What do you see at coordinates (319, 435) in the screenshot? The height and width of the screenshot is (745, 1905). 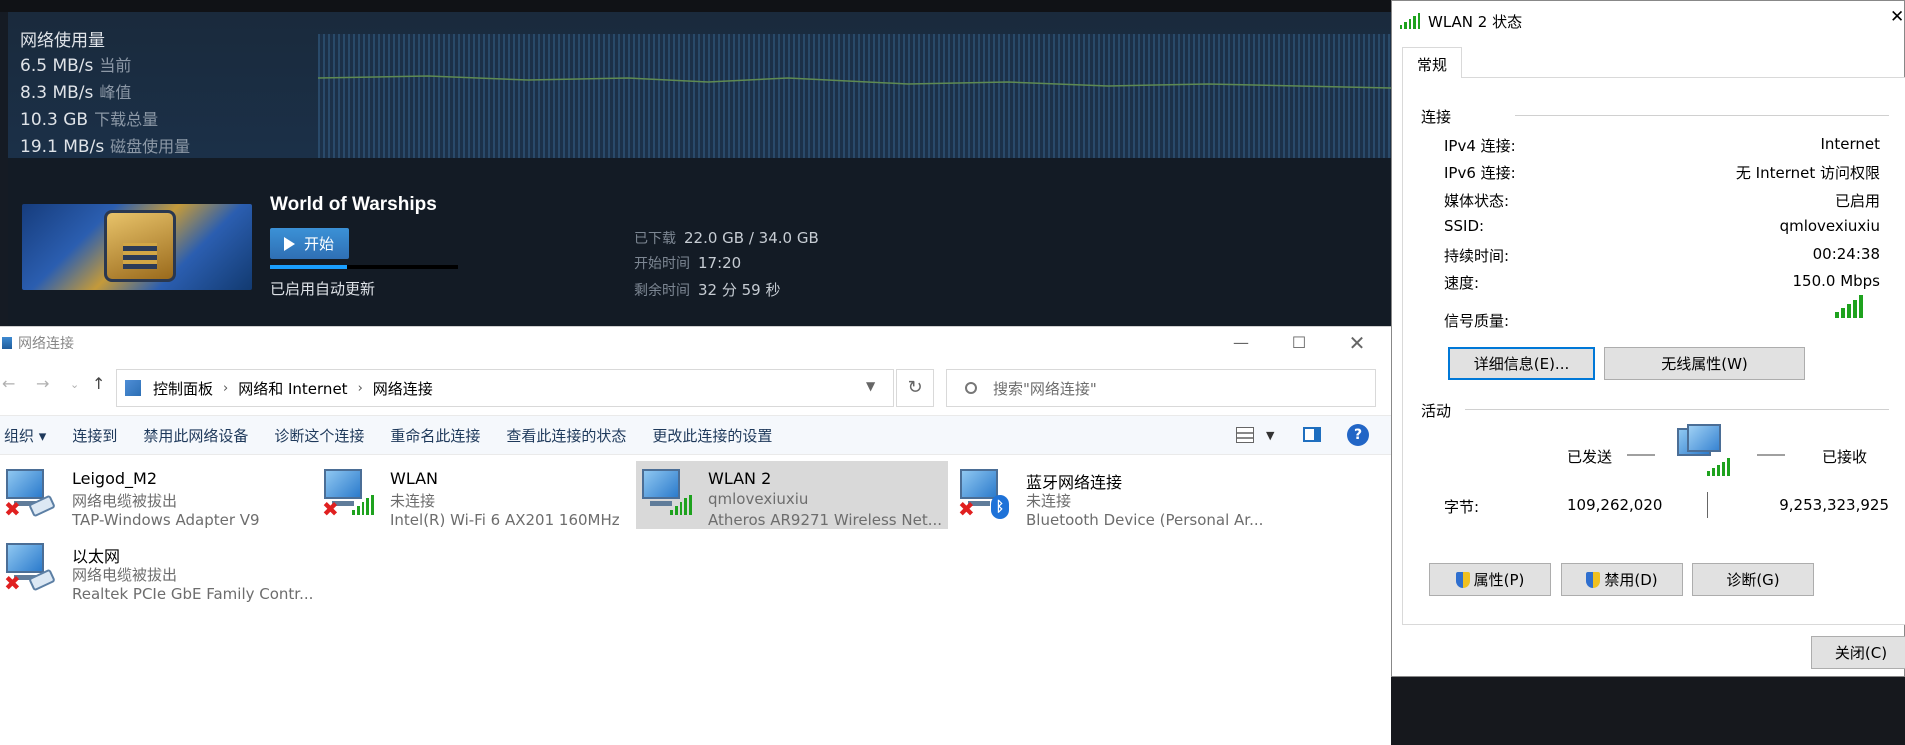 I see `cmd-diagnose: 诊断这个连接` at bounding box center [319, 435].